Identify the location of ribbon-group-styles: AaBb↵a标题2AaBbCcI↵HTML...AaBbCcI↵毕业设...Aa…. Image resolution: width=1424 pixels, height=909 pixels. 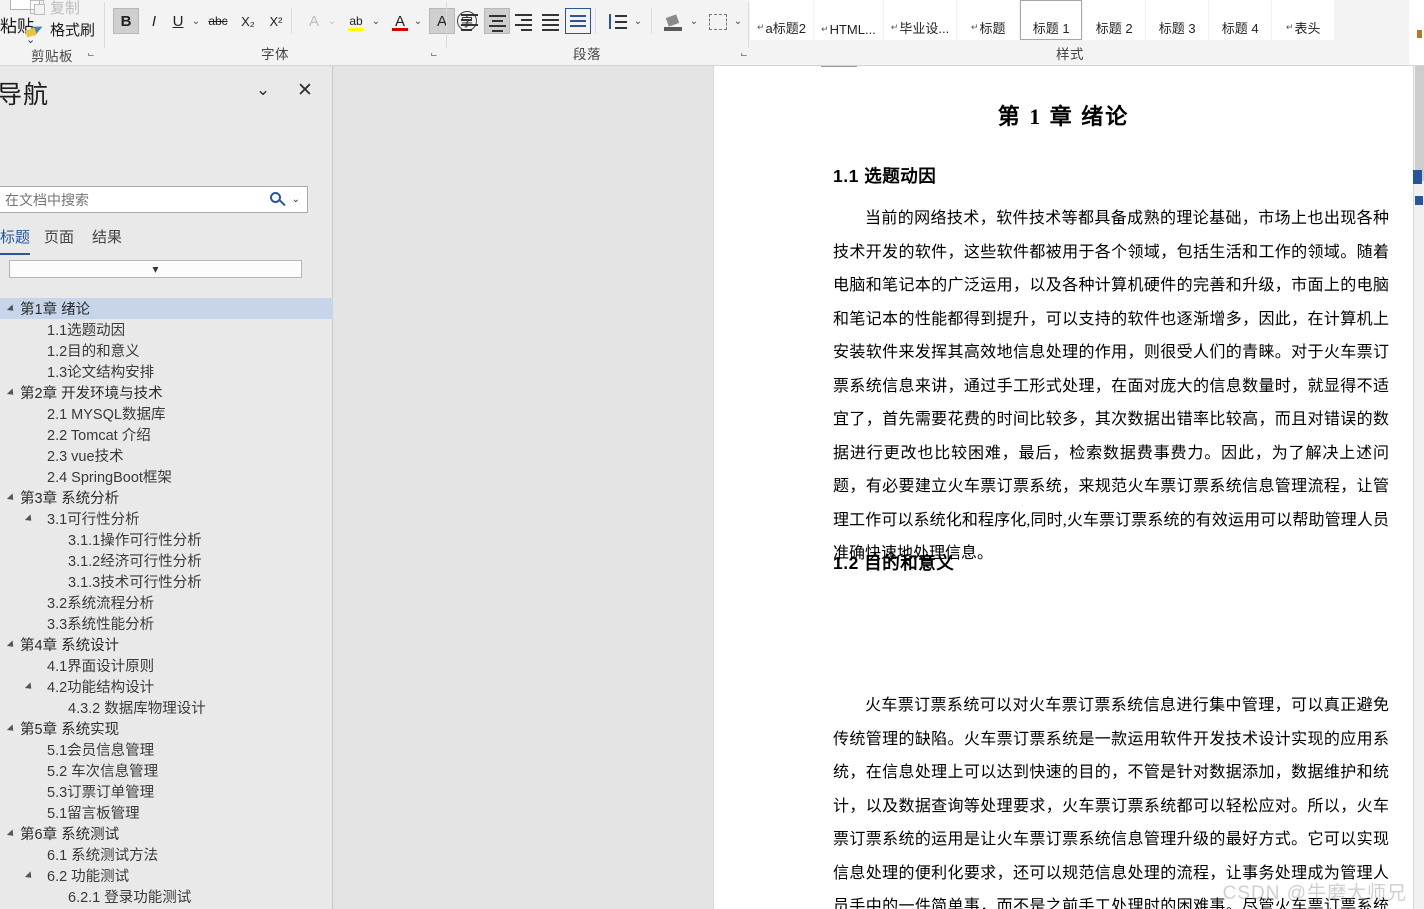
(1080, 32).